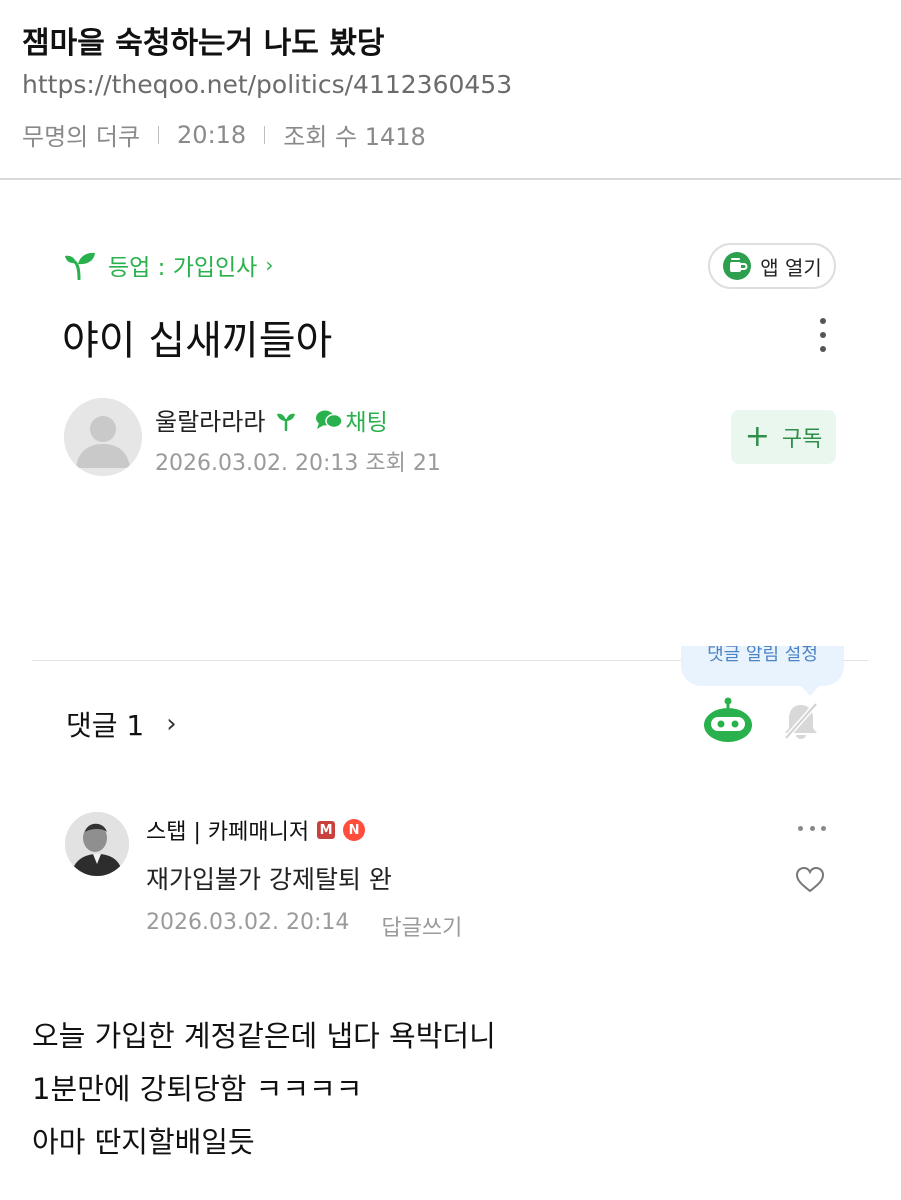  I want to click on body-line-2: 1분만에 강퇴당함 ㅋㅋㅋㅋ, so click(197, 1089).